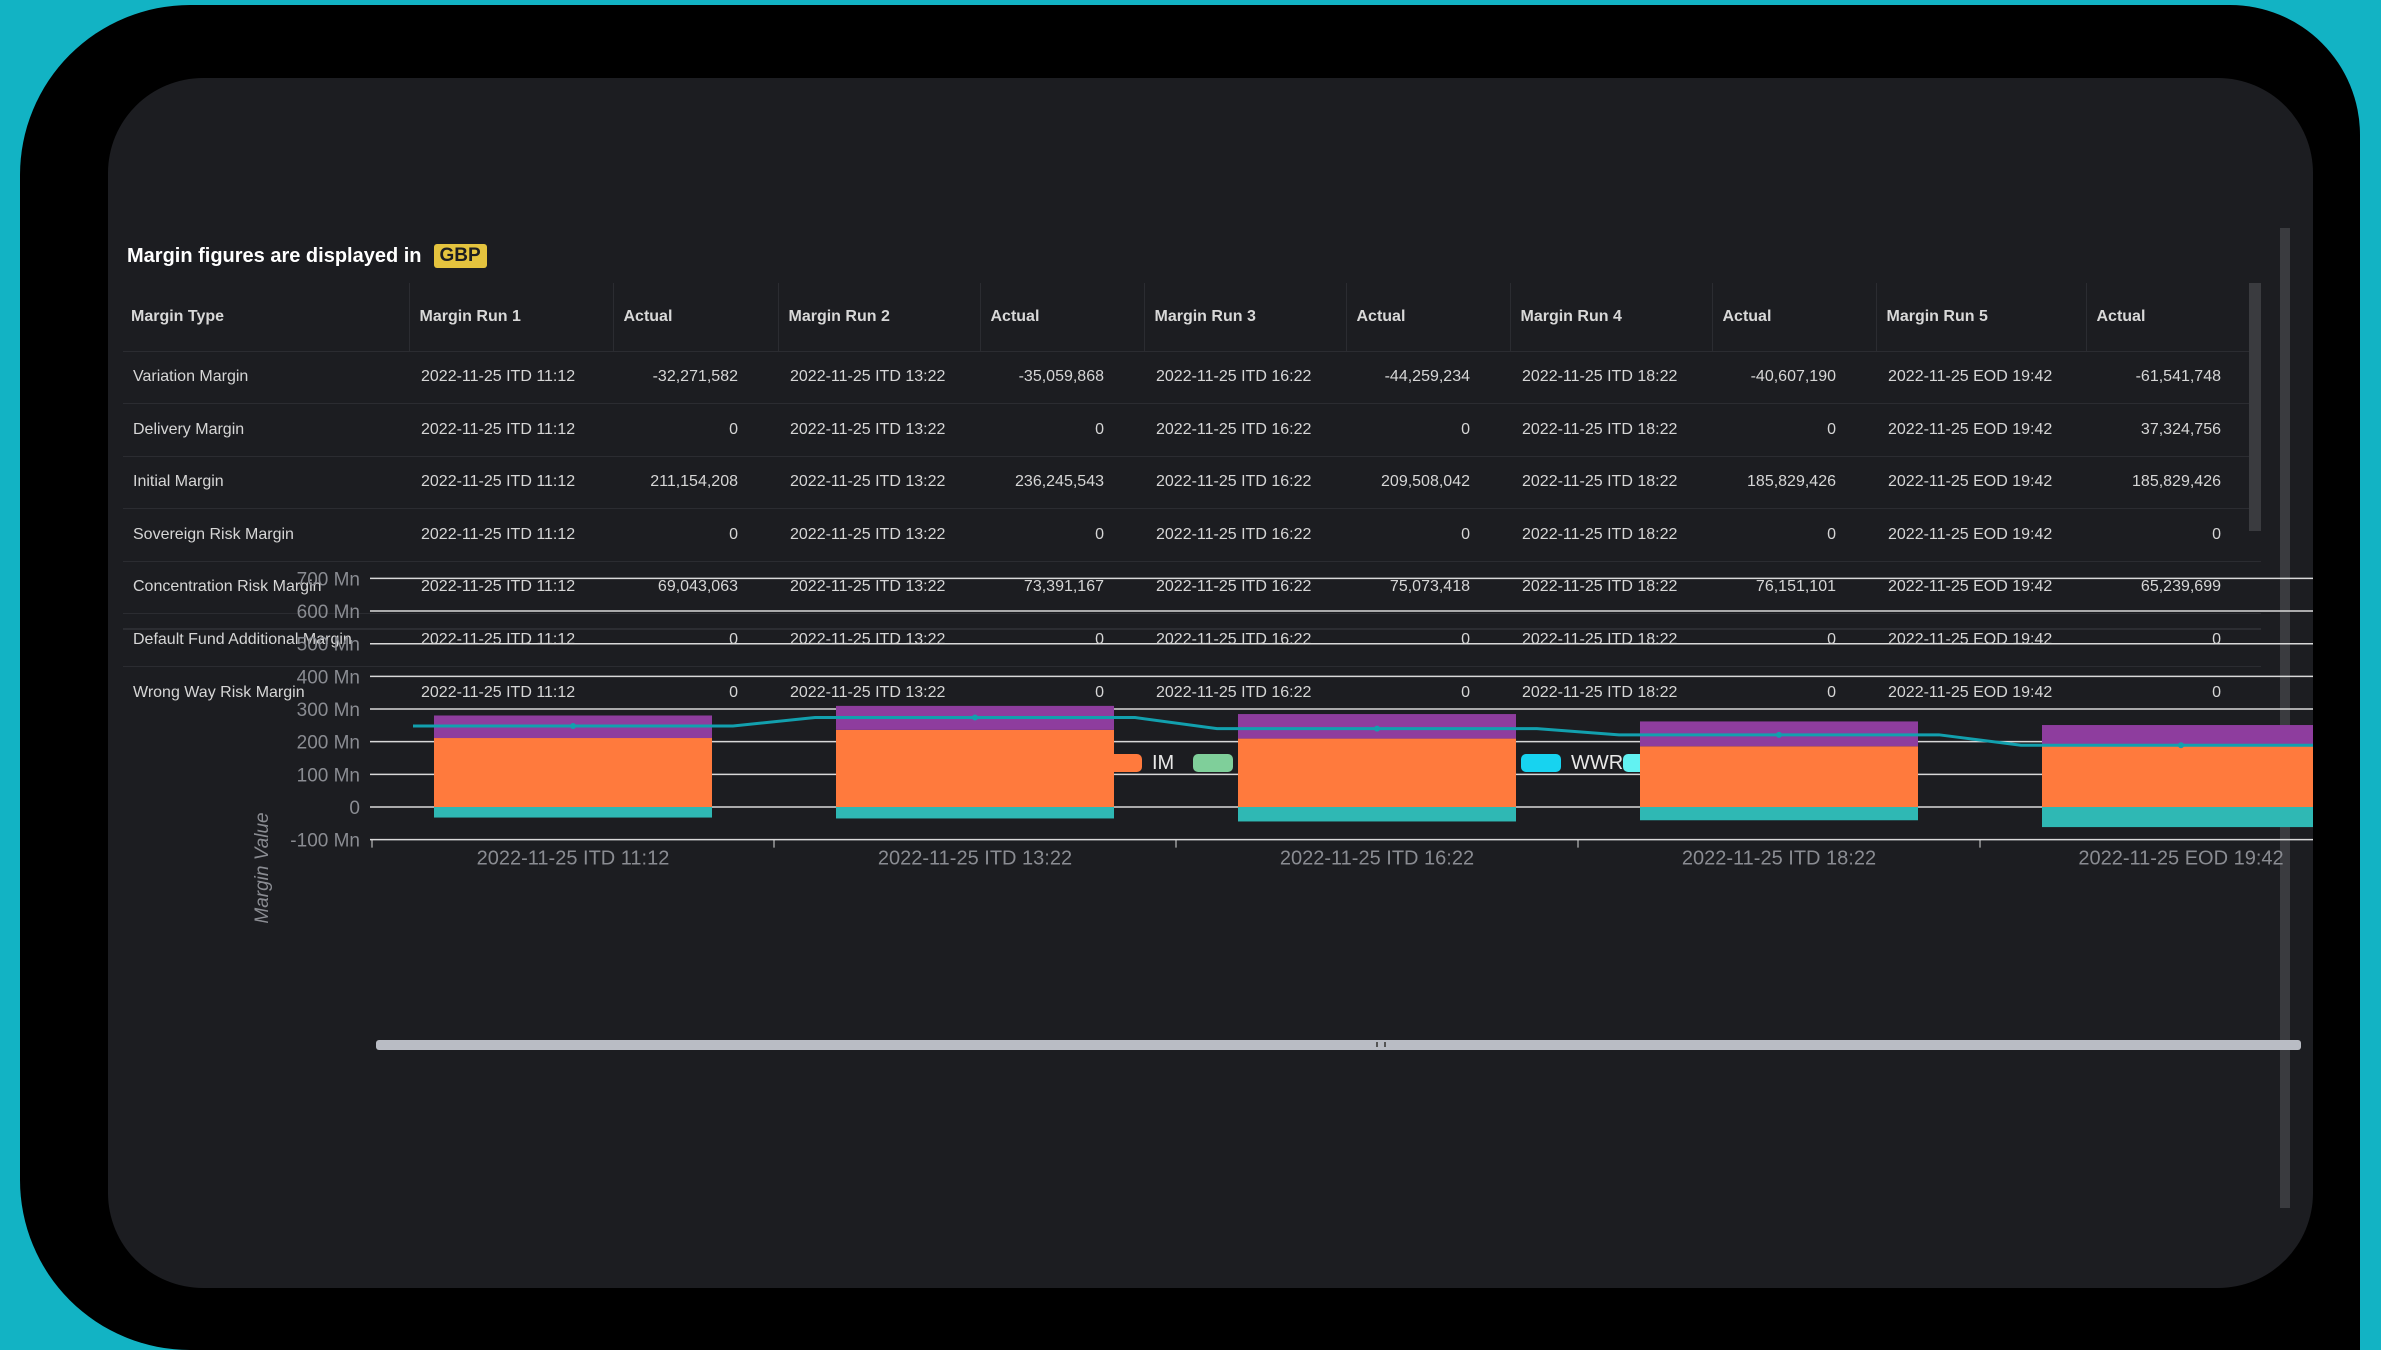  Describe the element at coordinates (975, 859) in the screenshot. I see `x-tick-label: 2022-11-25 ITD 13:22` at that location.